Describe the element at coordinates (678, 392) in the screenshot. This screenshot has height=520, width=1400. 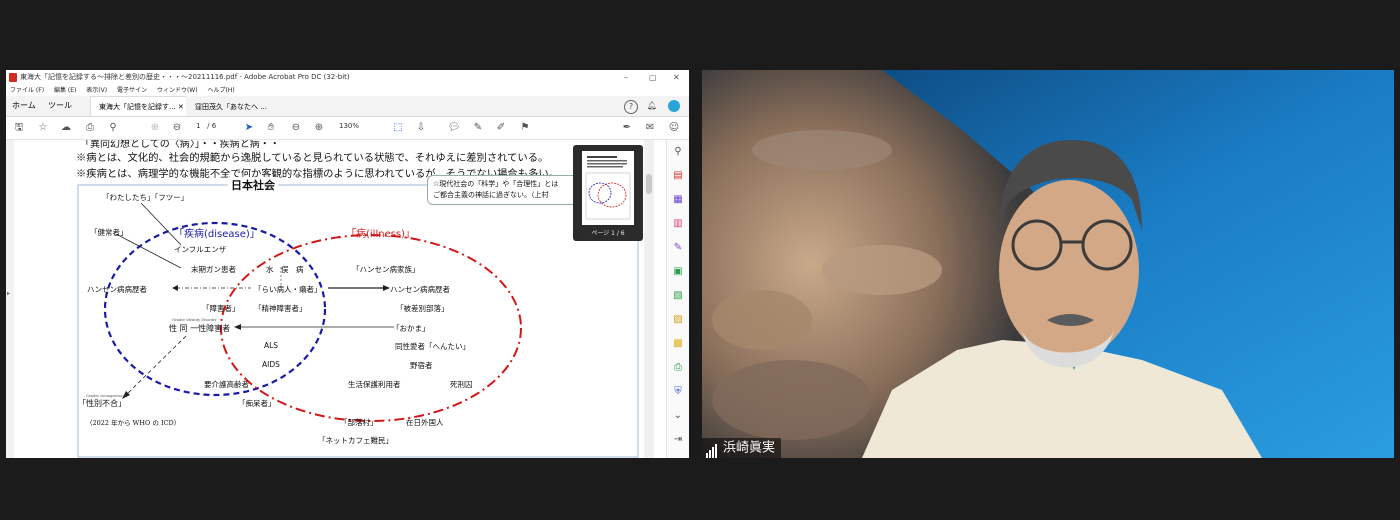
I see `protect-shield-icon: ⛨` at that location.